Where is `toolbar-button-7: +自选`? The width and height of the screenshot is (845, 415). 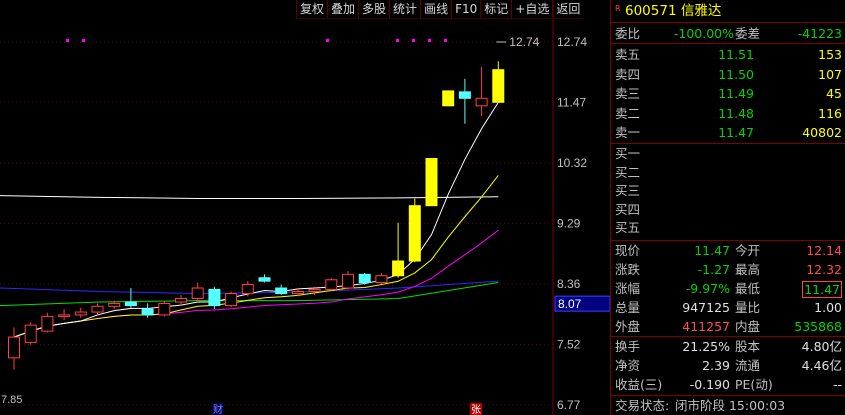 toolbar-button-7: +自选 is located at coordinates (531, 9).